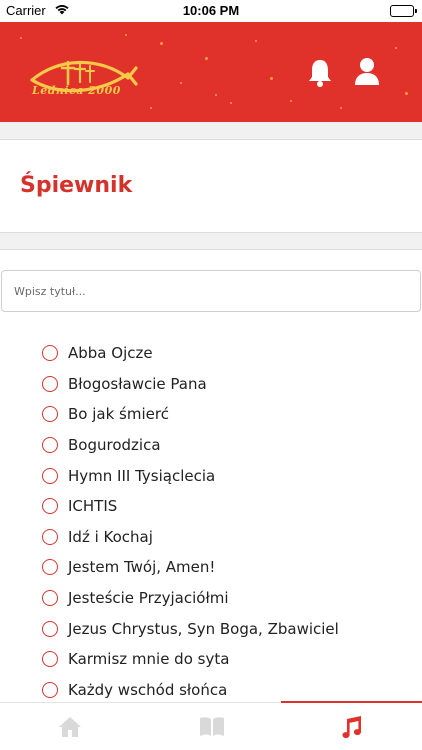 Image resolution: width=422 pixels, height=750 pixels. Describe the element at coordinates (76, 90) in the screenshot. I see `logo-text: Lednica 2000` at that location.